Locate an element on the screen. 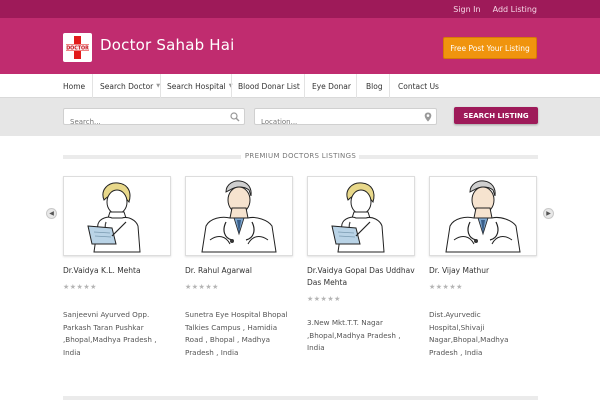  nav-label: Search Hospital is located at coordinates (196, 86).